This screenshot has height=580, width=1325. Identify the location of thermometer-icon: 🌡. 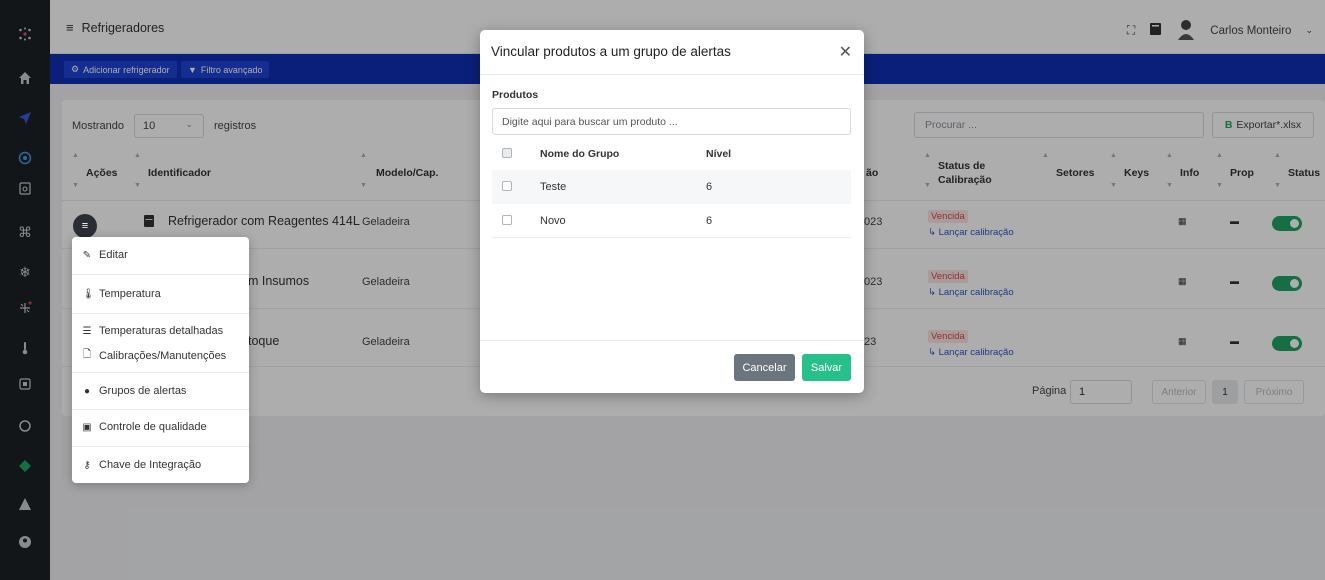
(88, 294).